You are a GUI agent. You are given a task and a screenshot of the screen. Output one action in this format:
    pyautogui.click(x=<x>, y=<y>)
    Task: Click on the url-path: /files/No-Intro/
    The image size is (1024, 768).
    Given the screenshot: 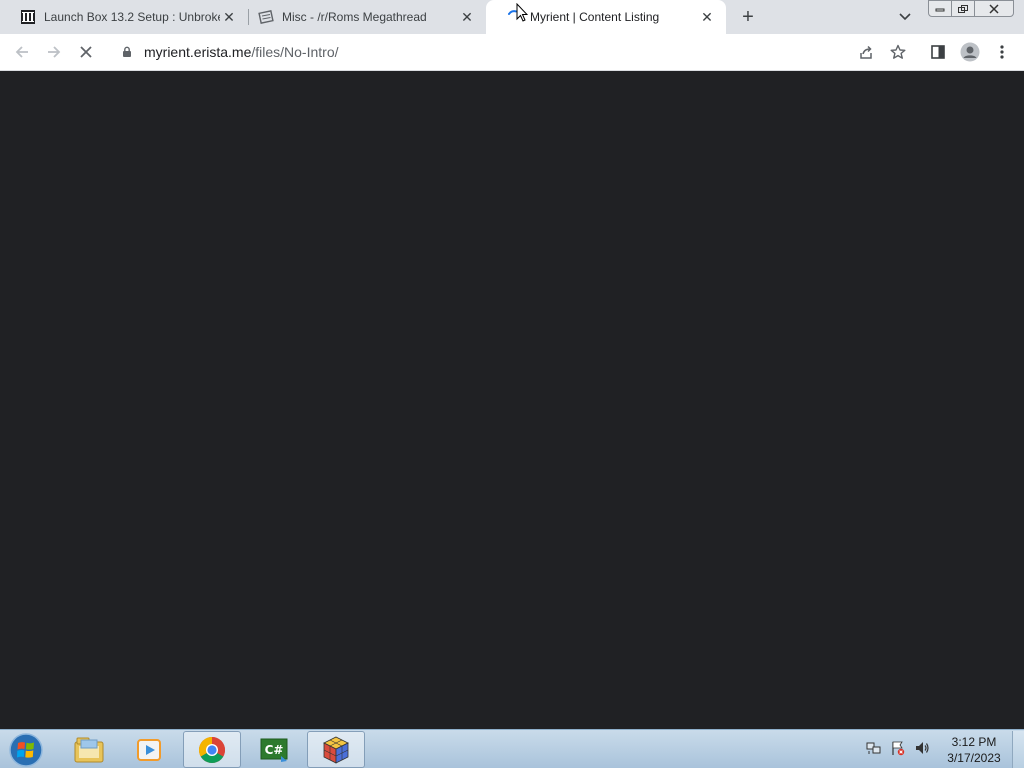 What is the action you would take?
    pyautogui.click(x=295, y=52)
    